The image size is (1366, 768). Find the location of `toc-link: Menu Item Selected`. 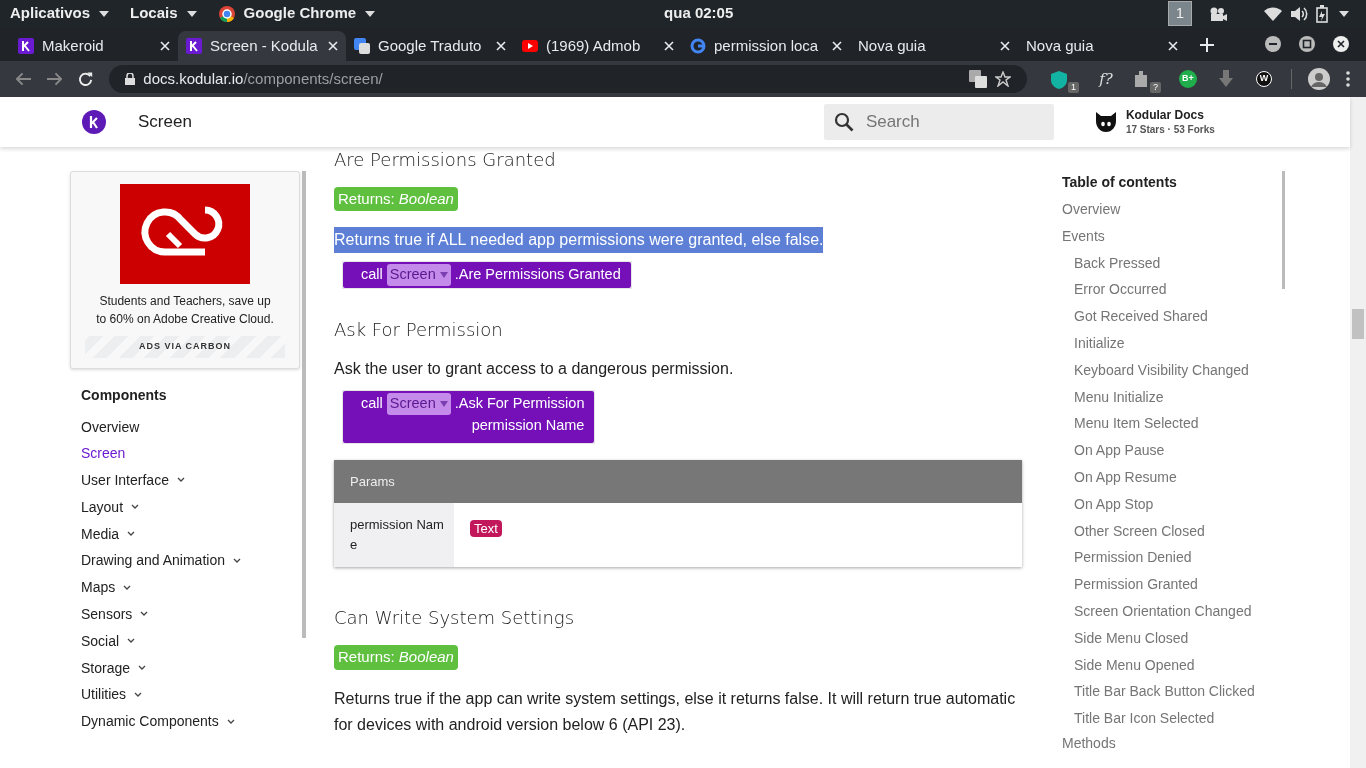

toc-link: Menu Item Selected is located at coordinates (1172, 424).